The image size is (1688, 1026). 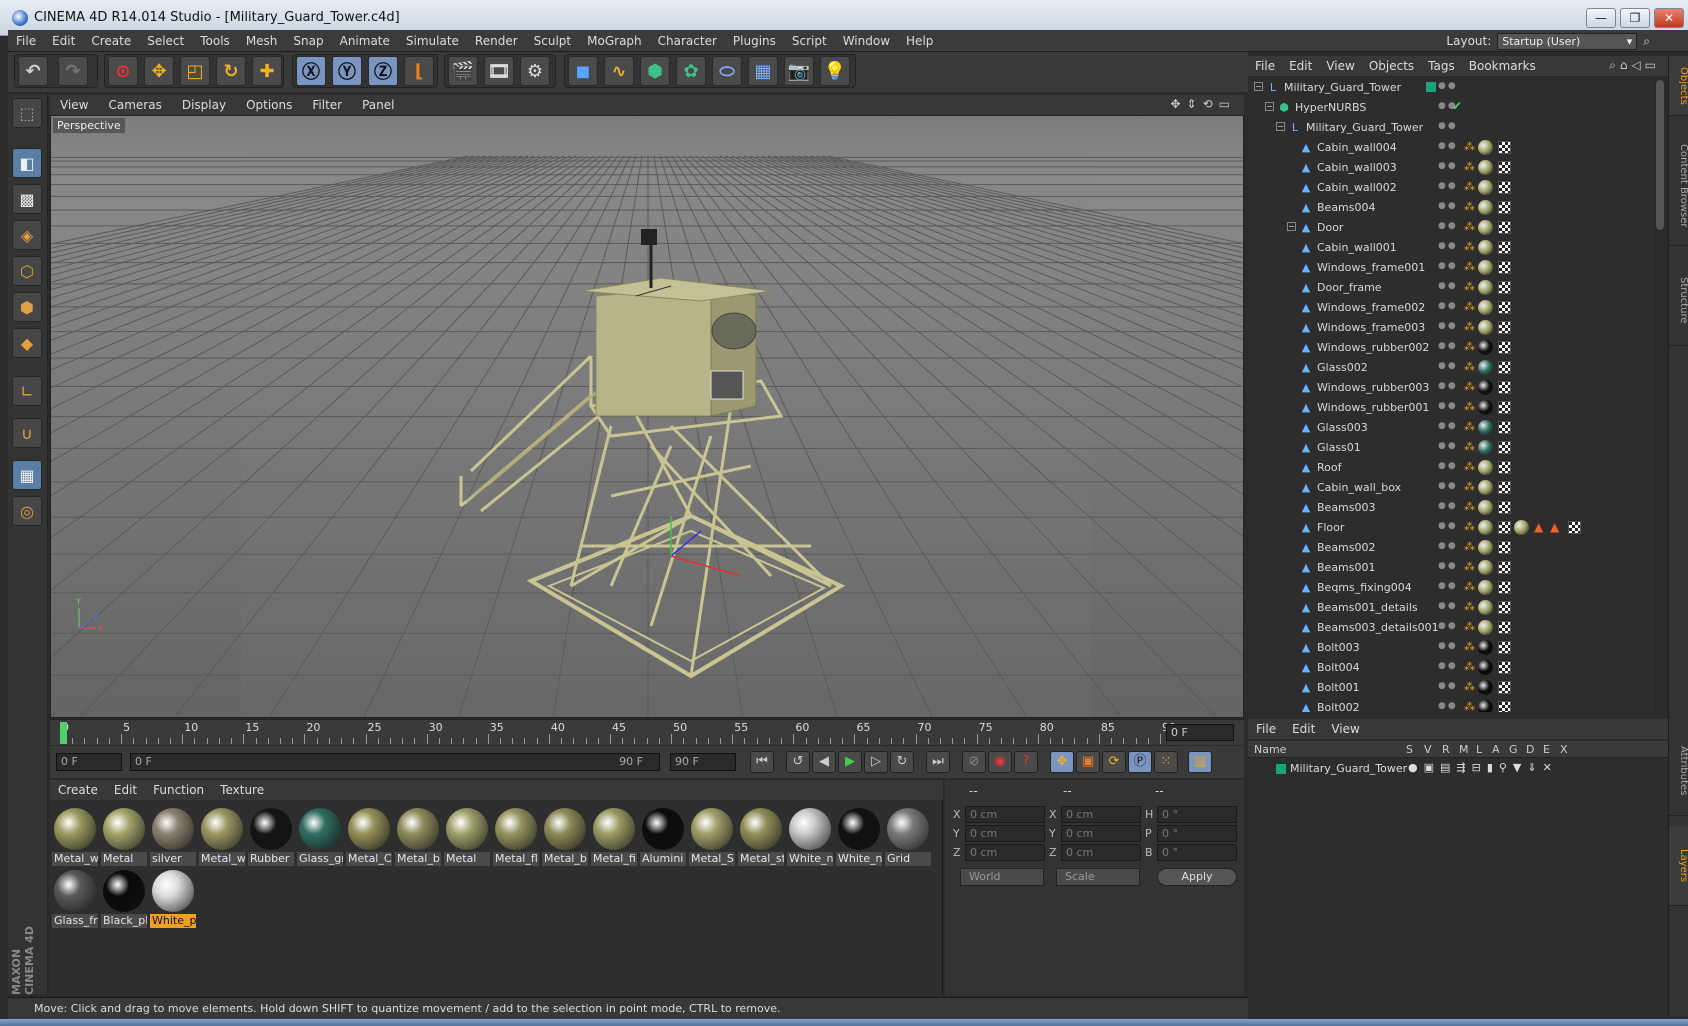 I want to click on material-swatch: Metal_S, so click(x=712, y=836).